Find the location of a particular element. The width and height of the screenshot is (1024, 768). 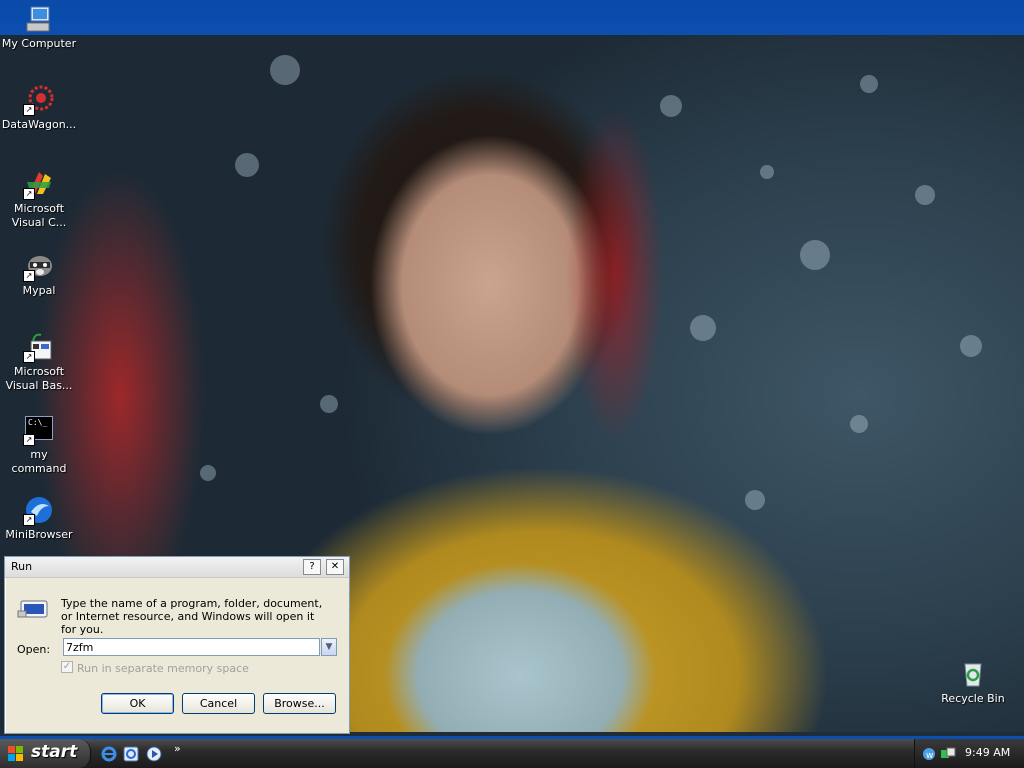

open-label: Open: is located at coordinates (34, 649).